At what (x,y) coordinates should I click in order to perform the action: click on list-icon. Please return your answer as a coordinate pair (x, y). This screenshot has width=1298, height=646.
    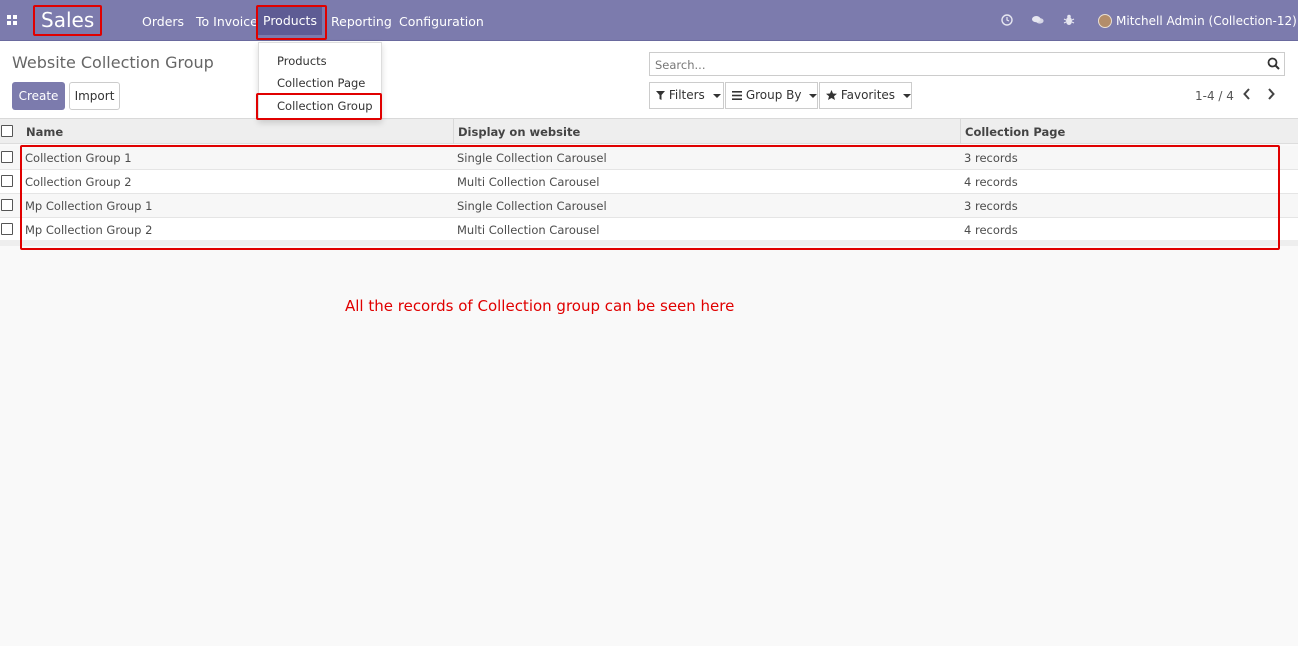
    Looking at the image, I should click on (737, 95).